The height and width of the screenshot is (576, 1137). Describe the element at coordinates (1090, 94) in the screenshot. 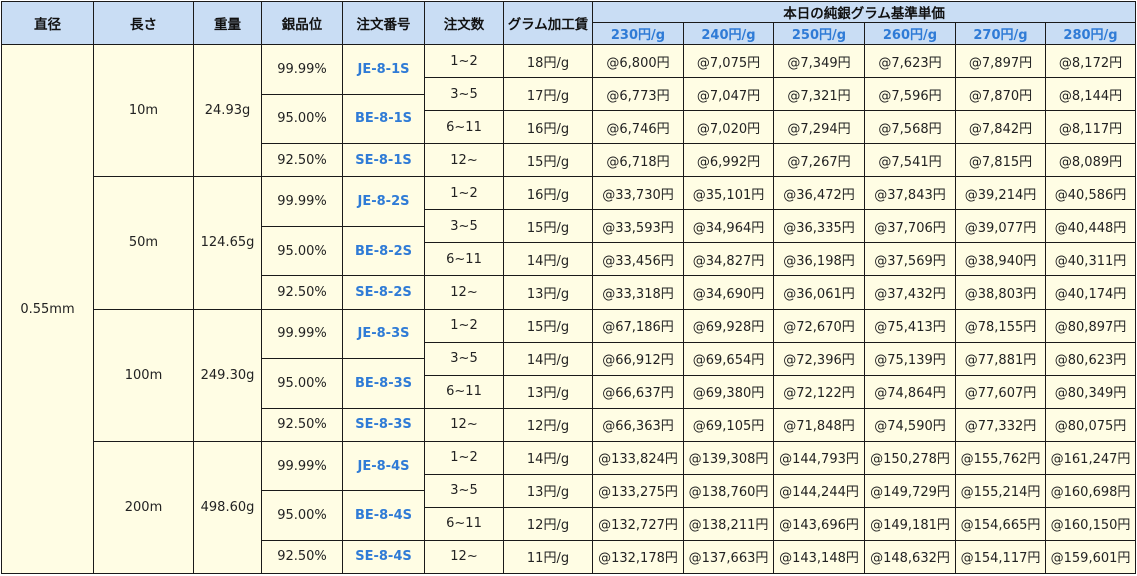

I see `price-cell: @8,144円` at that location.